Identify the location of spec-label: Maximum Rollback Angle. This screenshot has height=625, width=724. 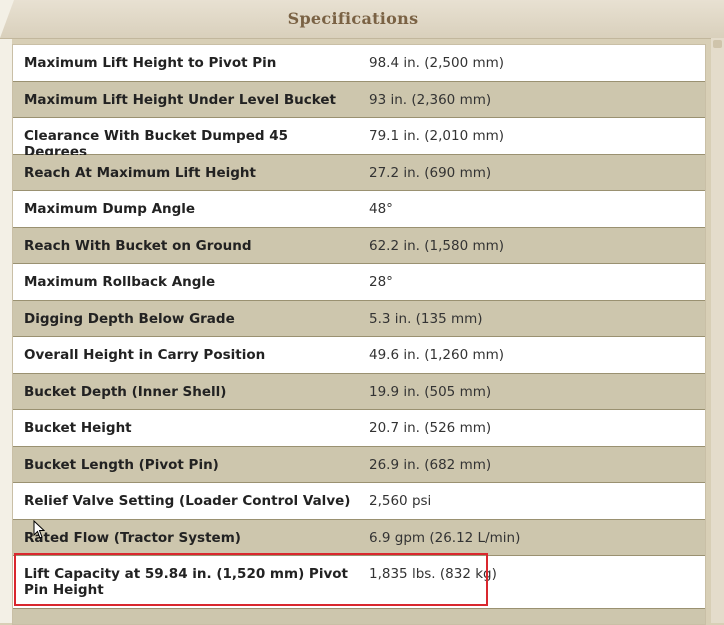
(120, 282).